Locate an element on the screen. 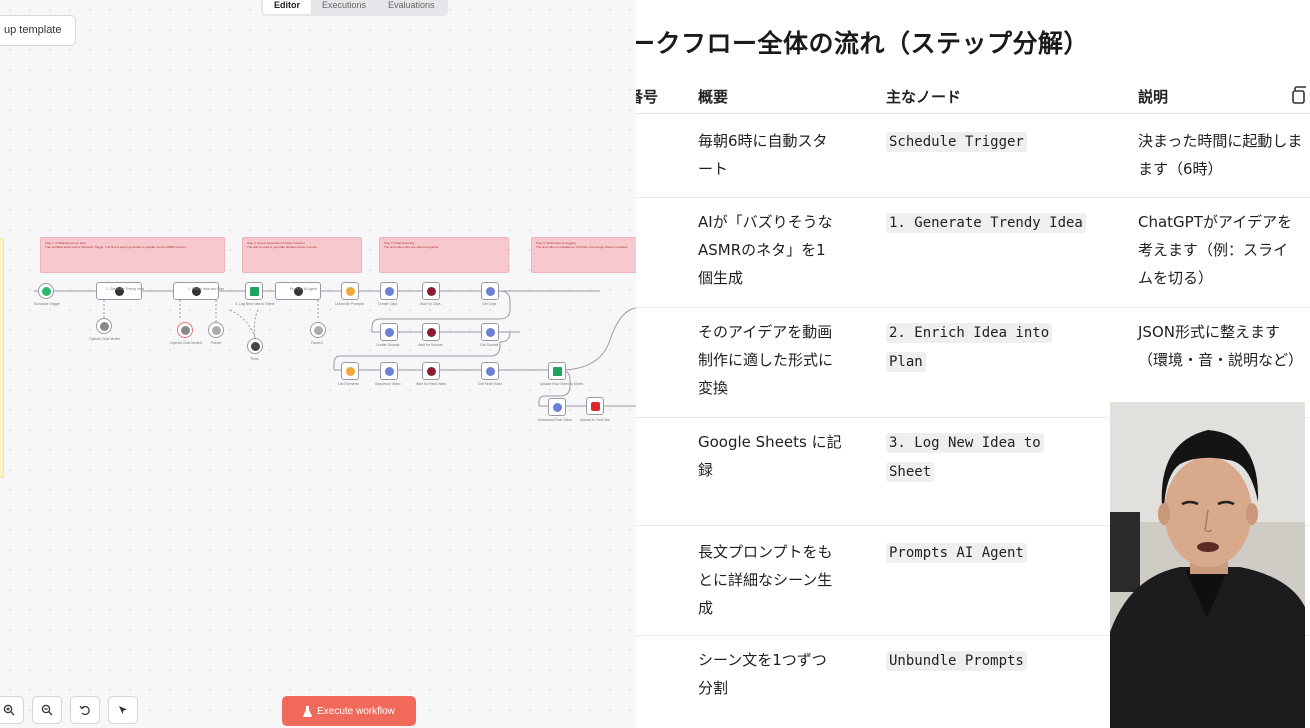 The height and width of the screenshot is (728, 1310). desc-line: 決まった時間に起動しま is located at coordinates (1220, 141).